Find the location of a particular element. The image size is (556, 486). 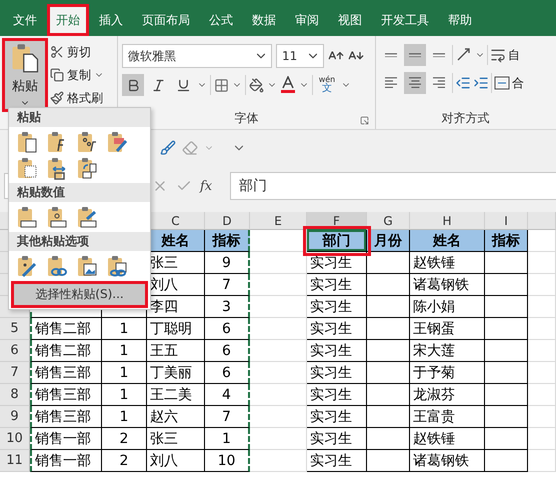

column-header: H is located at coordinates (447, 221).